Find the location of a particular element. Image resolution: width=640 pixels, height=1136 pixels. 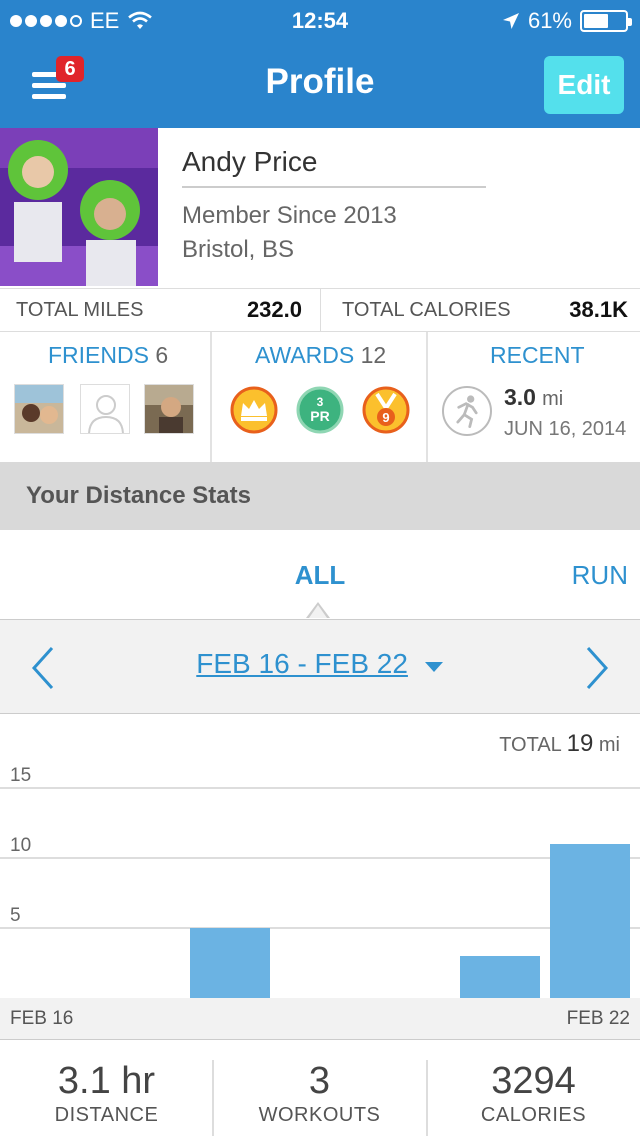

medal-award-icon: 9 is located at coordinates (386, 410).